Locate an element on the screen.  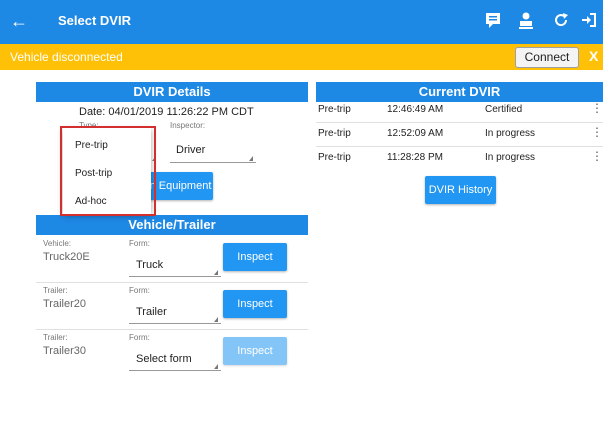
dvir-time: 12:46:49 AM is located at coordinates (415, 109).